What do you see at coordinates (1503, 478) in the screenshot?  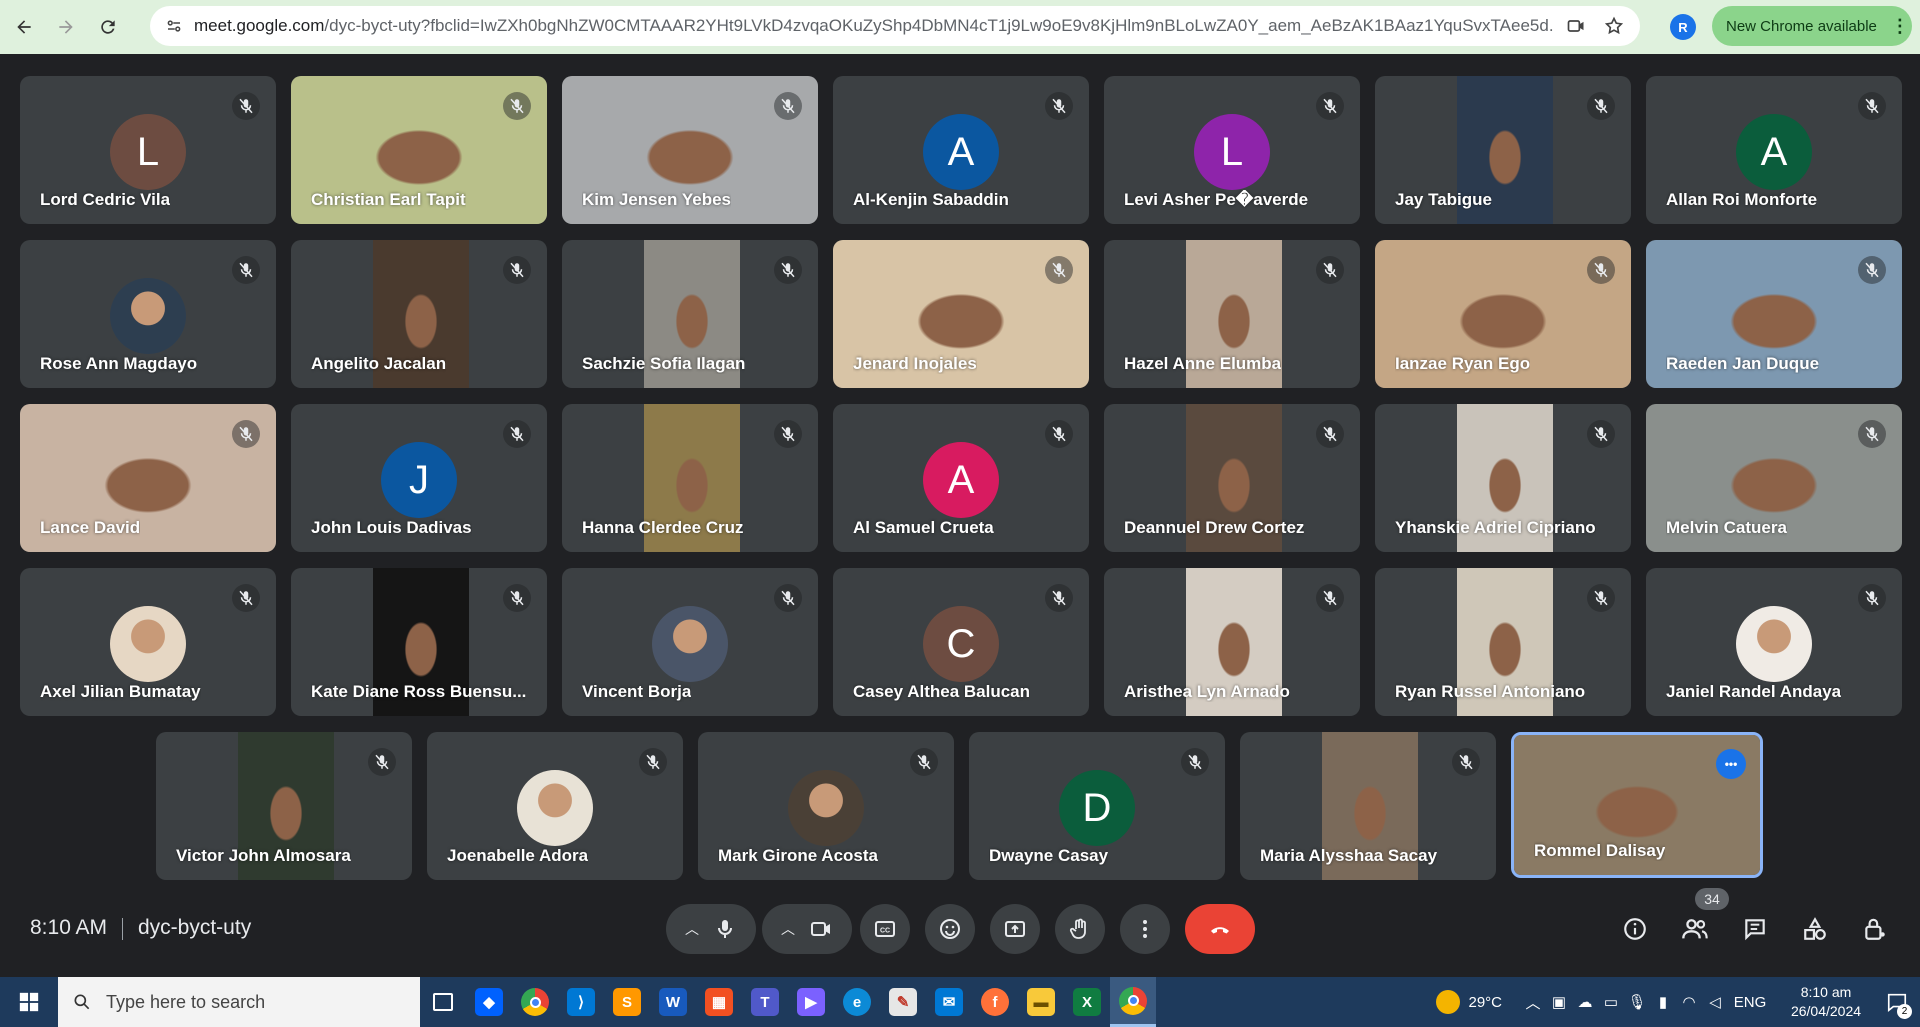 I see `participant-tile: Yhanskie Adriel Cipriano` at bounding box center [1503, 478].